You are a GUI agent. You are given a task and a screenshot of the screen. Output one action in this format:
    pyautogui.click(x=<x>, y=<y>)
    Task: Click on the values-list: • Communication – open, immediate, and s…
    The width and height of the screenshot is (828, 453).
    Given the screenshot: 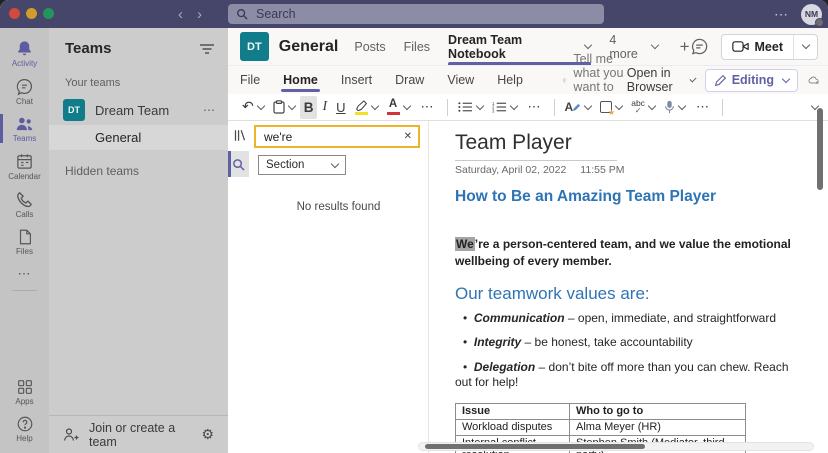 What is the action you would take?
    pyautogui.click(x=635, y=351)
    